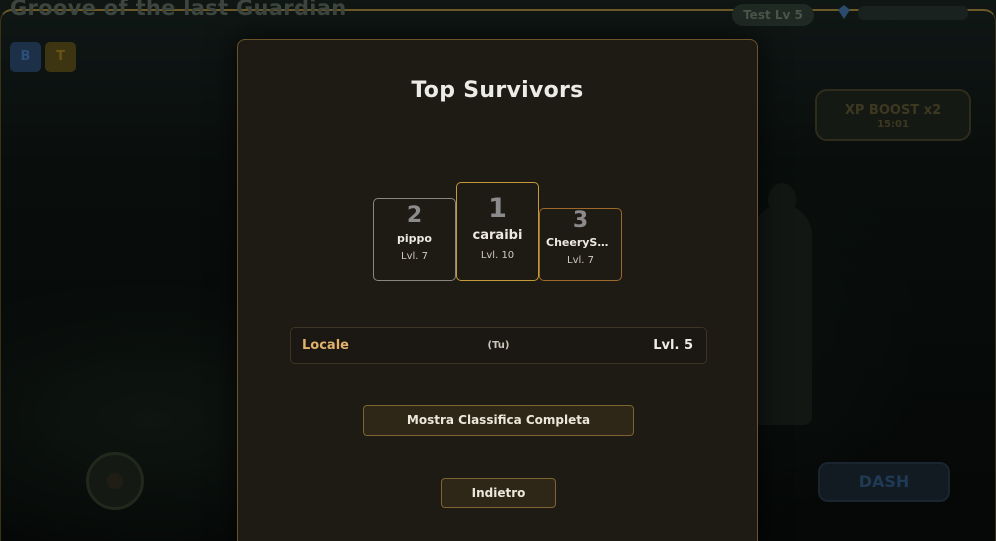  I want to click on hud-currency-bar, so click(913, 13).